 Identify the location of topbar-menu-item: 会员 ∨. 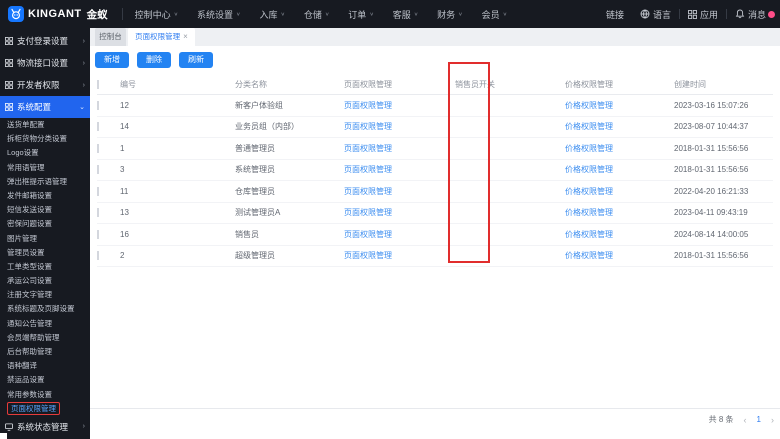
(494, 14).